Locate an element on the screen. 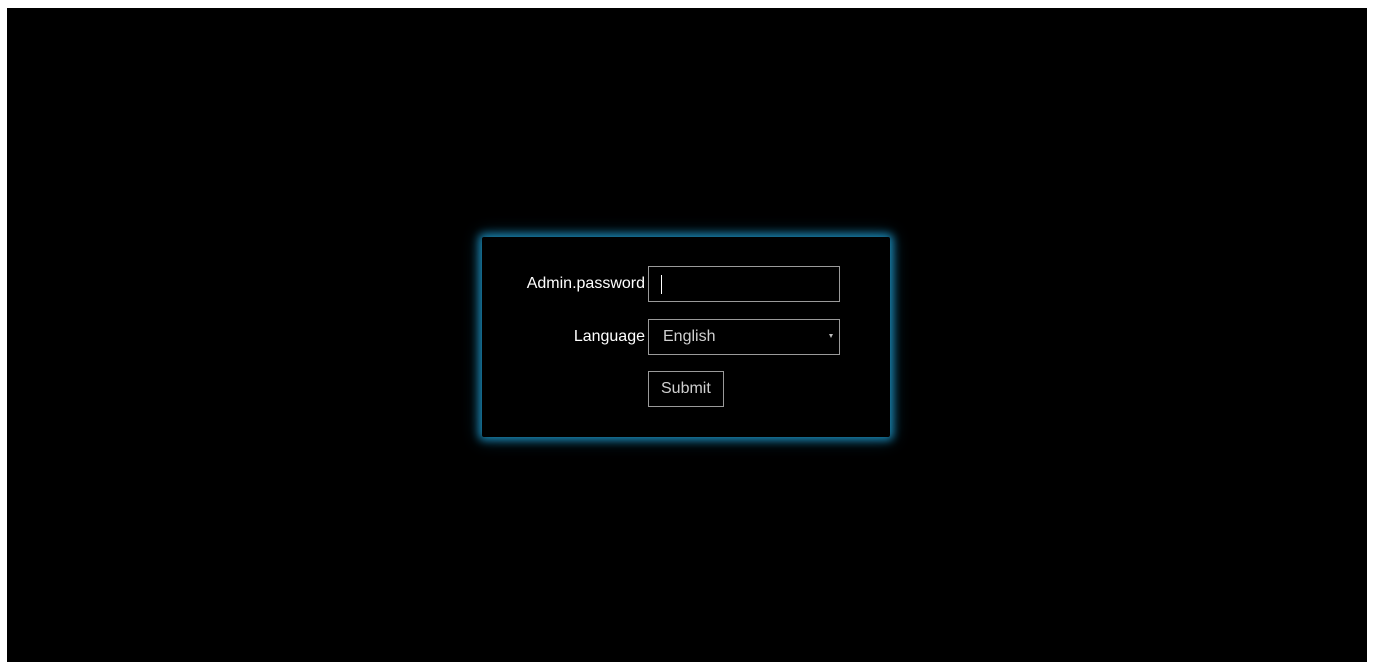  submit-button: Submit is located at coordinates (686, 389).